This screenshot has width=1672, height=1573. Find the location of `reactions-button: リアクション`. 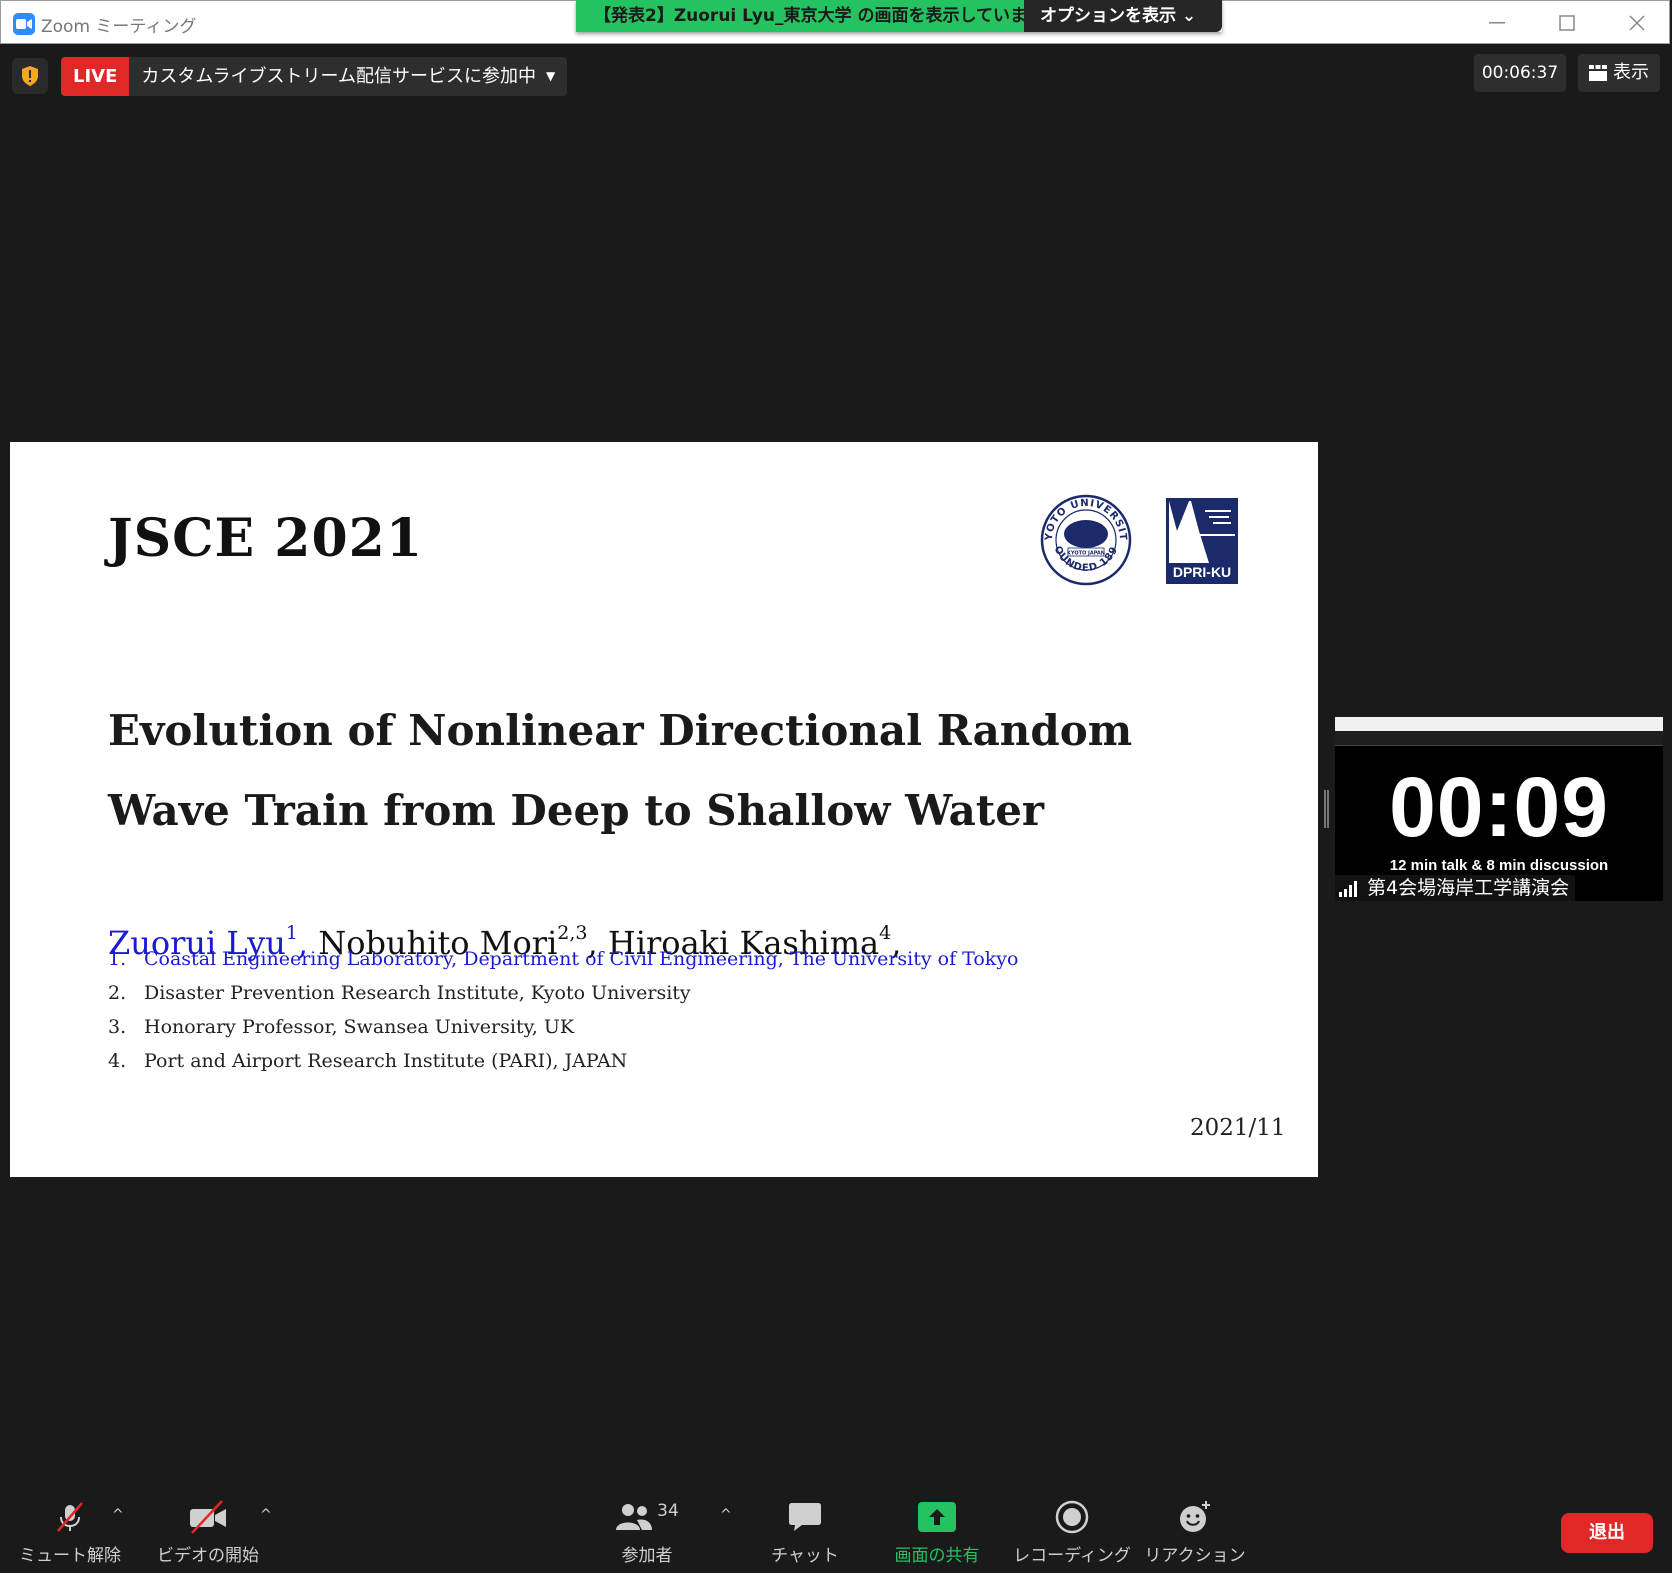

reactions-button: リアクション is located at coordinates (1195, 1532).